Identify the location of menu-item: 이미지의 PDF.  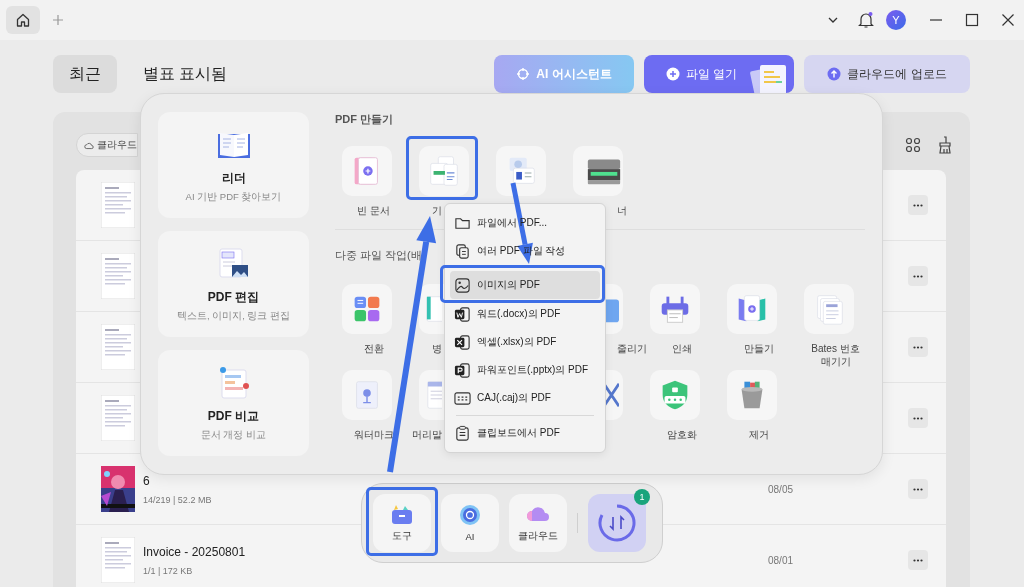
(525, 285).